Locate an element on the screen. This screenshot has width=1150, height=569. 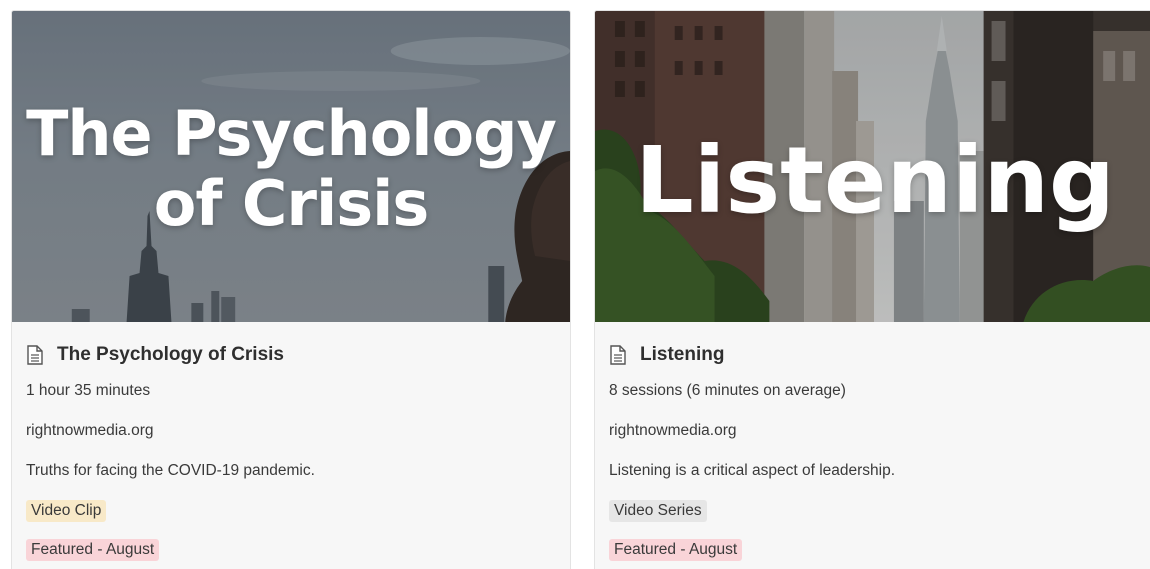
card-title: Listening is located at coordinates (682, 354).